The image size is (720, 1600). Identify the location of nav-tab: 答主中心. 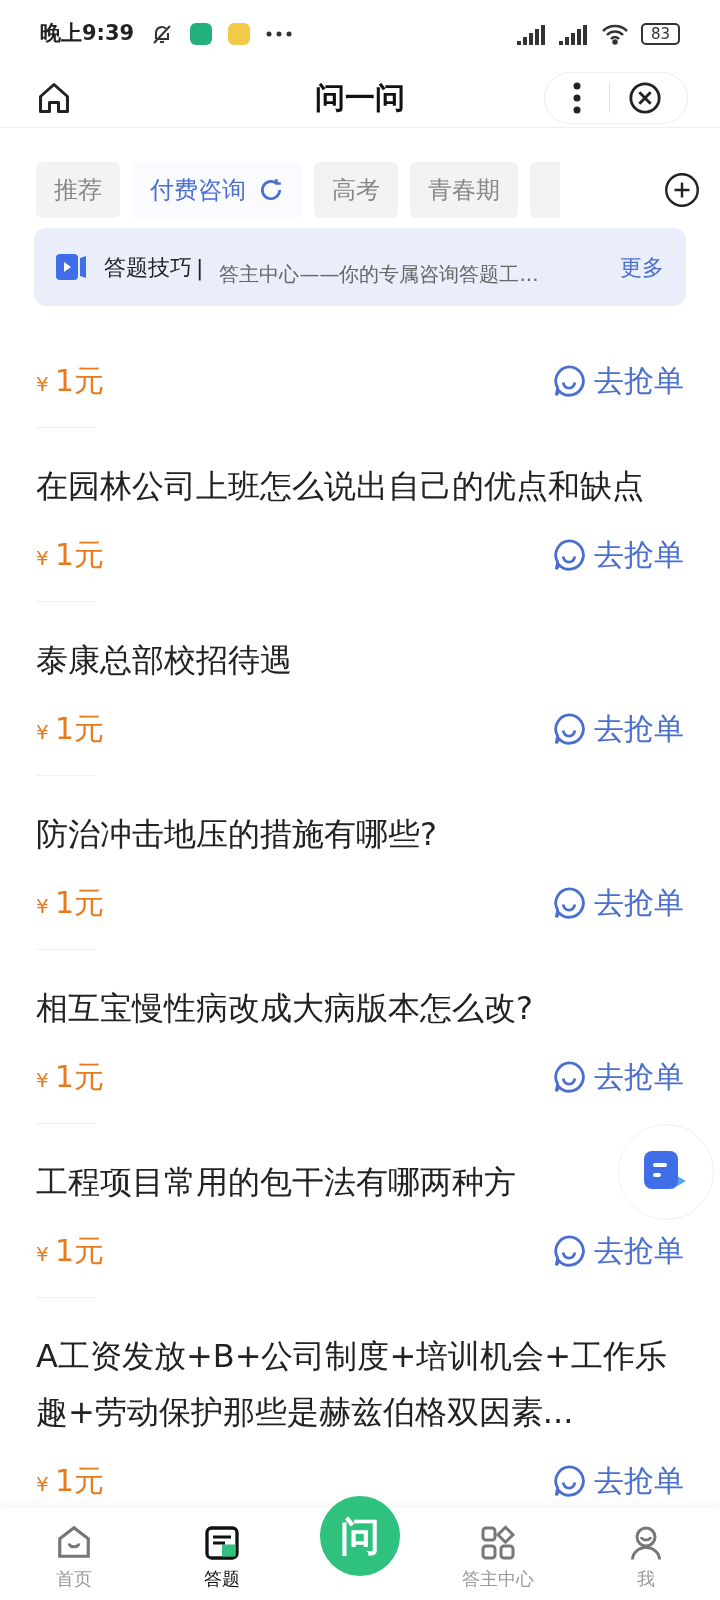
(498, 1558).